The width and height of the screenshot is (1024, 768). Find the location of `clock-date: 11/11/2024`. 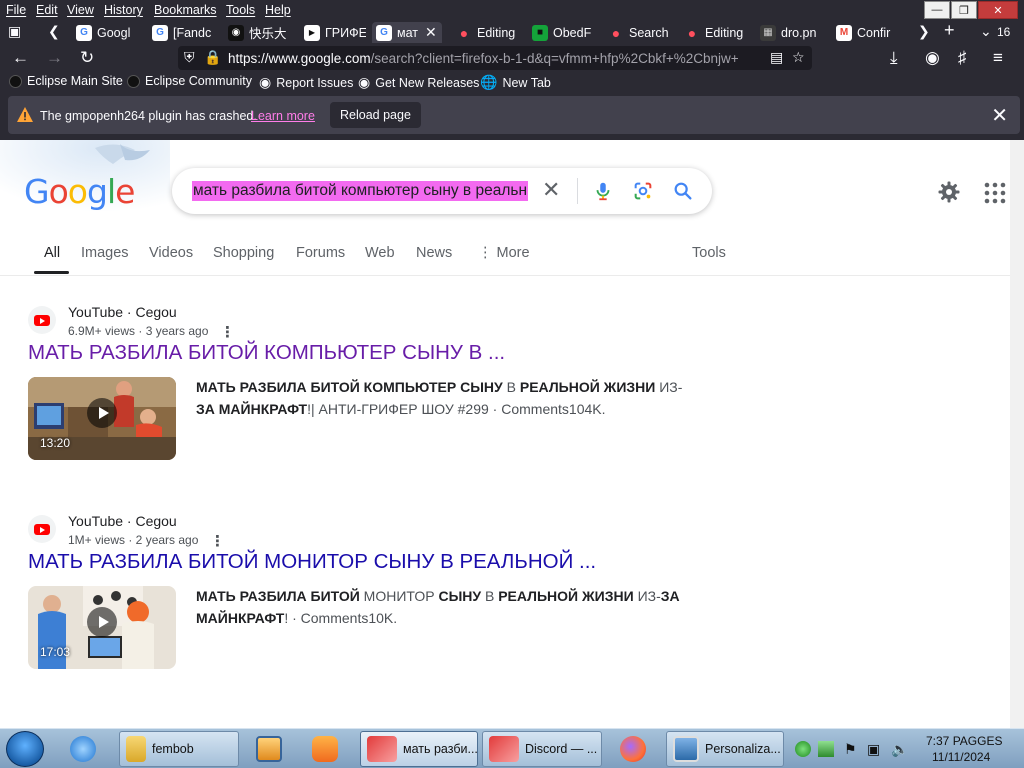

clock-date: 11/11/2024 is located at coordinates (961, 757).